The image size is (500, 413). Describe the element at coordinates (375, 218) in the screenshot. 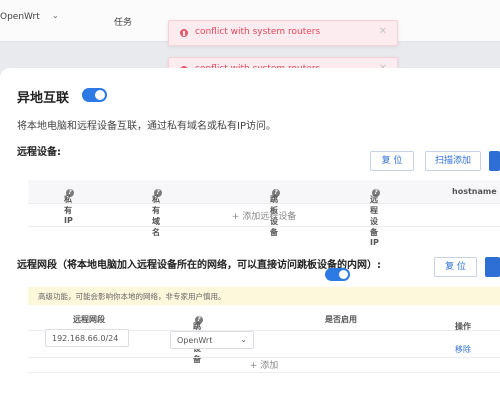

I see `column-header: 远程设备IP?` at that location.